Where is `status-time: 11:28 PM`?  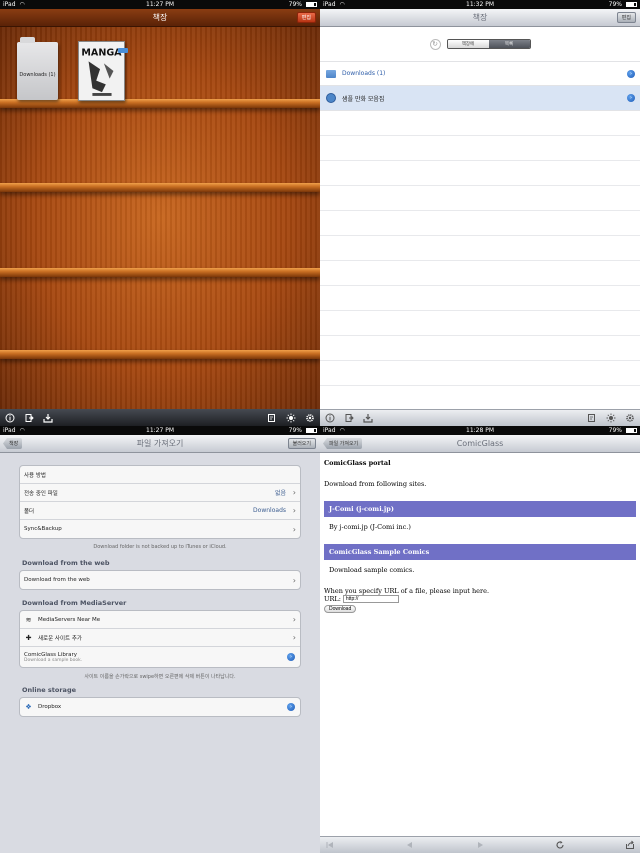
status-time: 11:28 PM is located at coordinates (480, 430).